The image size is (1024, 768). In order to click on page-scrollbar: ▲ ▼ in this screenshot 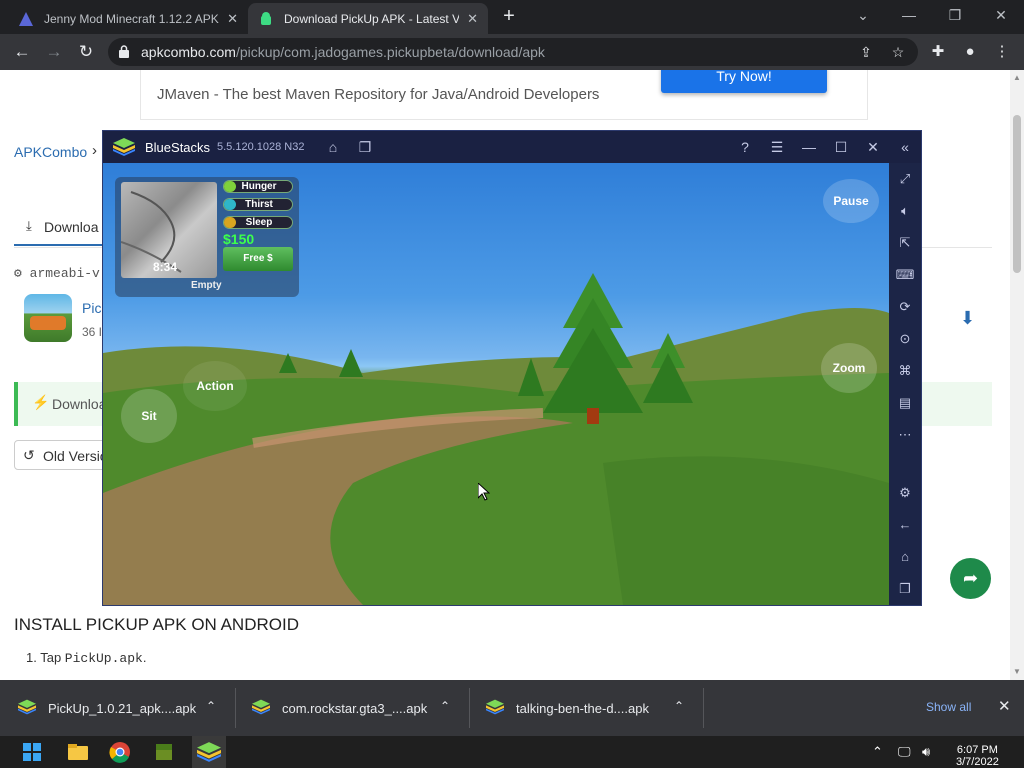, I will do `click(1017, 375)`.